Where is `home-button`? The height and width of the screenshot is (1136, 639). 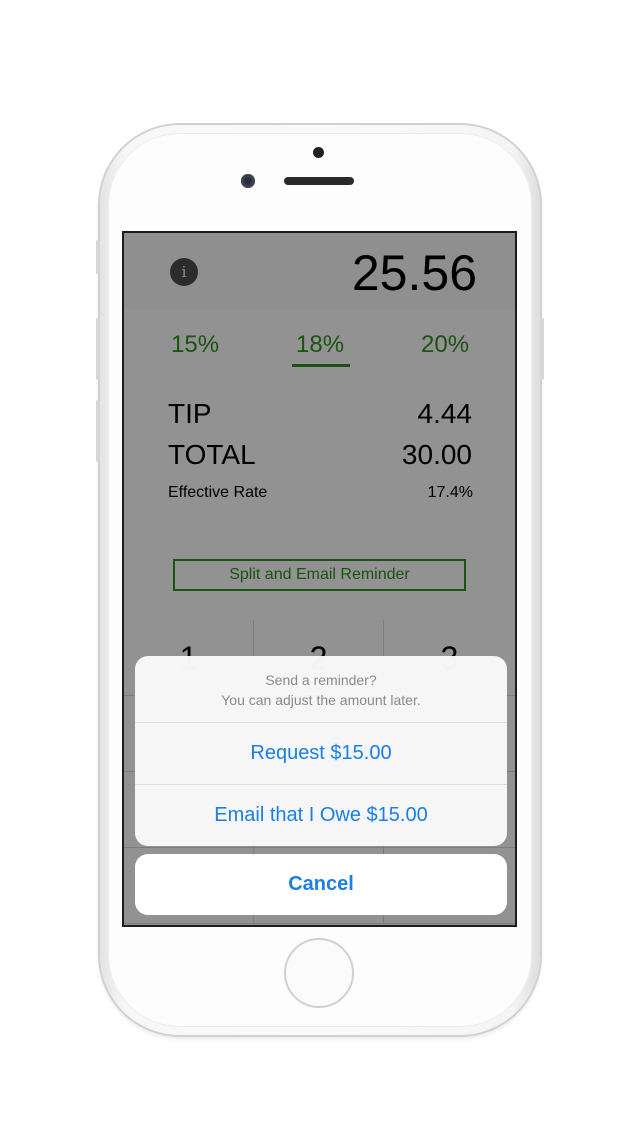
home-button is located at coordinates (319, 973).